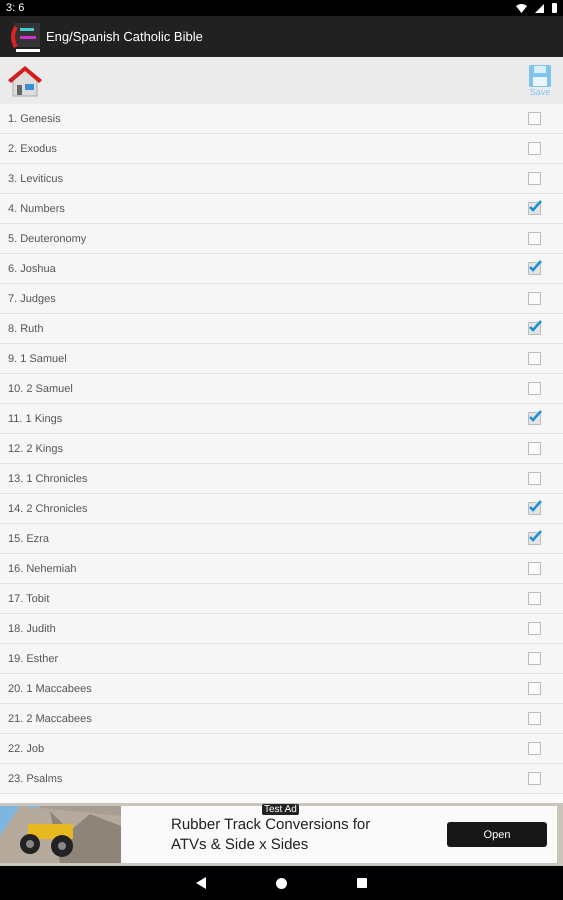 This screenshot has width=563, height=900. Describe the element at coordinates (281, 779) in the screenshot. I see `book-row: 23. Psalms` at that location.